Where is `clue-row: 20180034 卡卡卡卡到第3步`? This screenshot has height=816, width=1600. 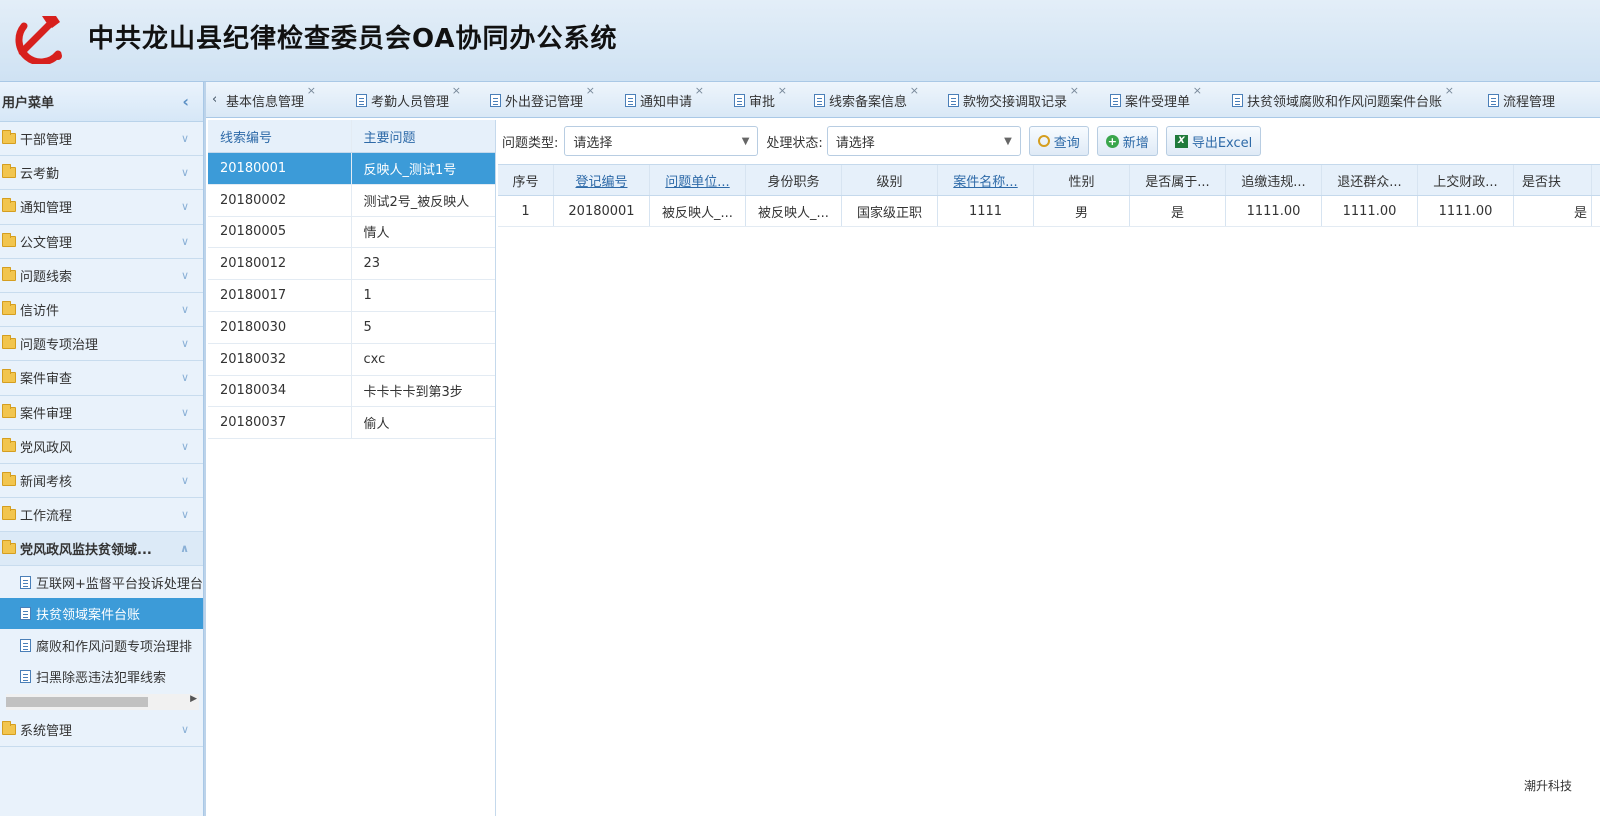
clue-row: 20180034 卡卡卡卡到第3步 is located at coordinates (351, 391).